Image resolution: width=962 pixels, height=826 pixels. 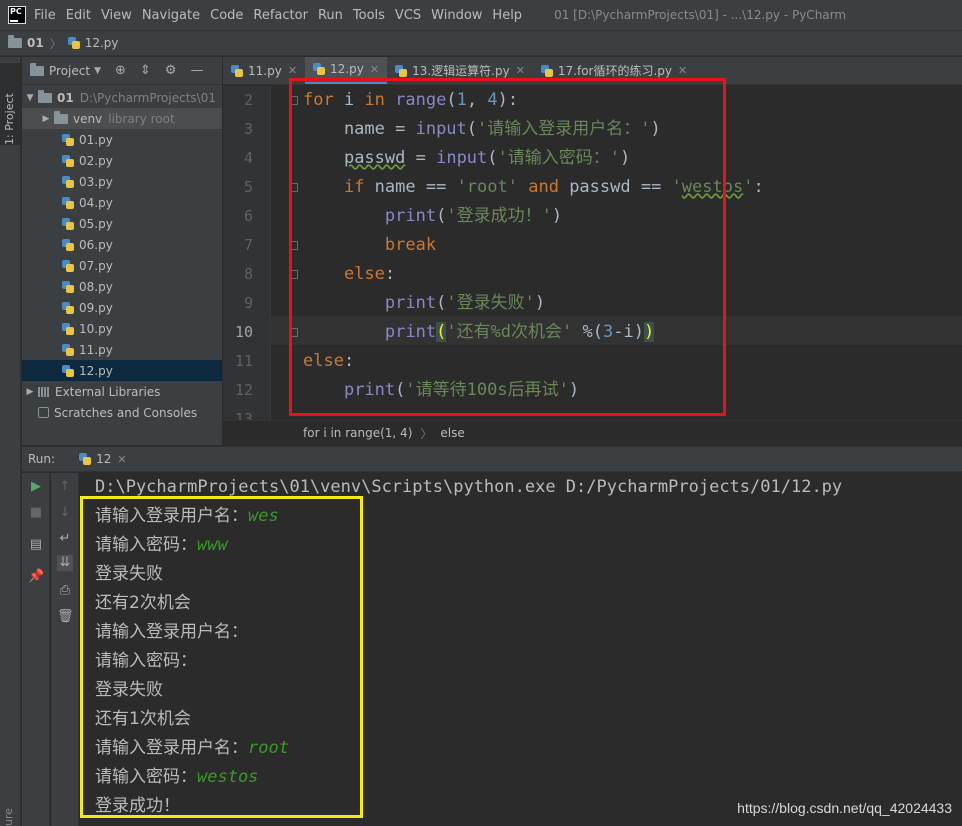 I want to click on tree-external-libraries: ▶ External Libraries, so click(x=122, y=391).